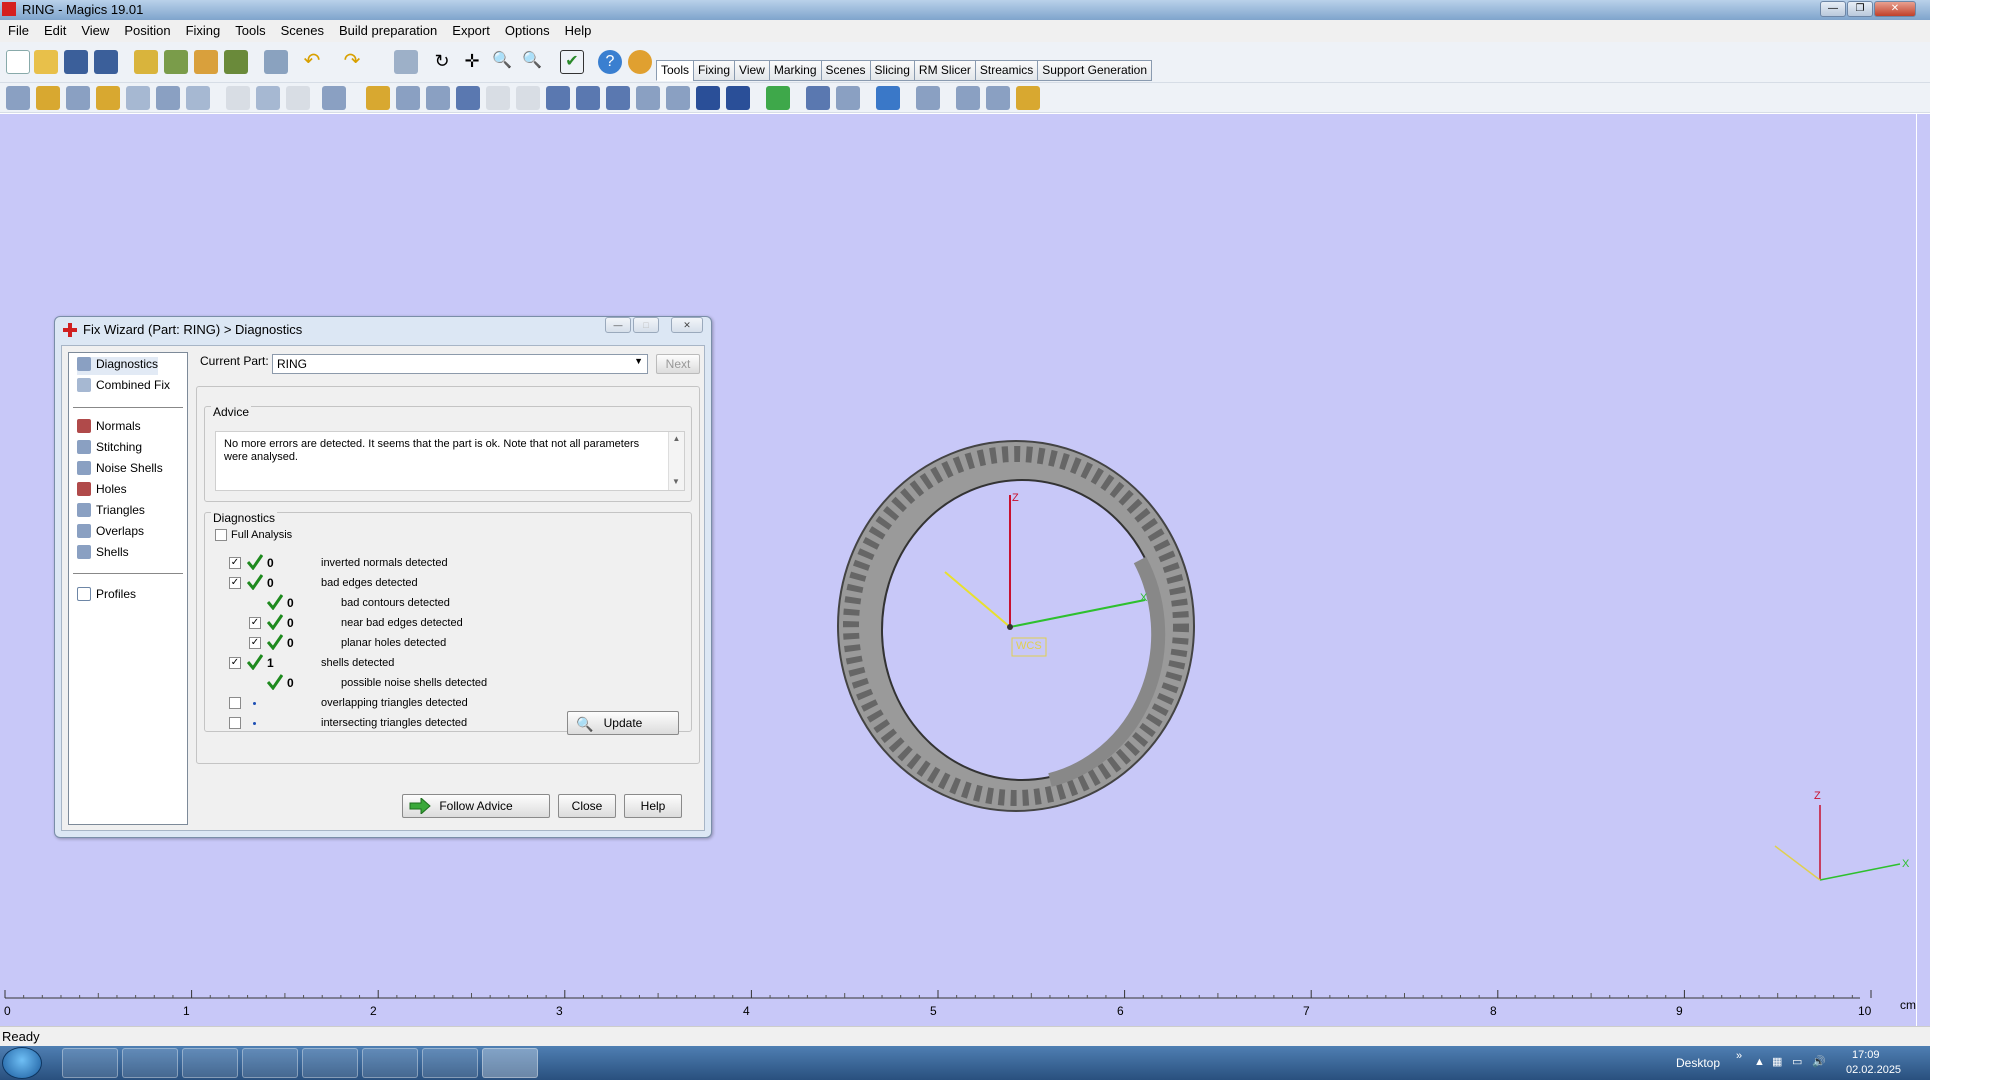  Describe the element at coordinates (111, 489) in the screenshot. I see `nav-label: Holes` at that location.